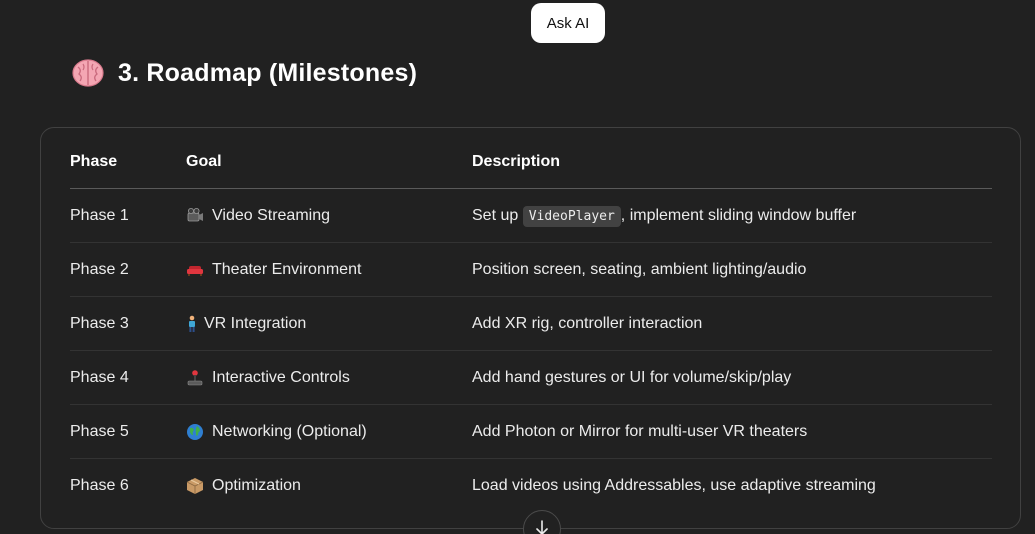 This screenshot has height=534, width=1035. What do you see at coordinates (568, 23) in the screenshot?
I see `ask-ai-button: Ask AI` at bounding box center [568, 23].